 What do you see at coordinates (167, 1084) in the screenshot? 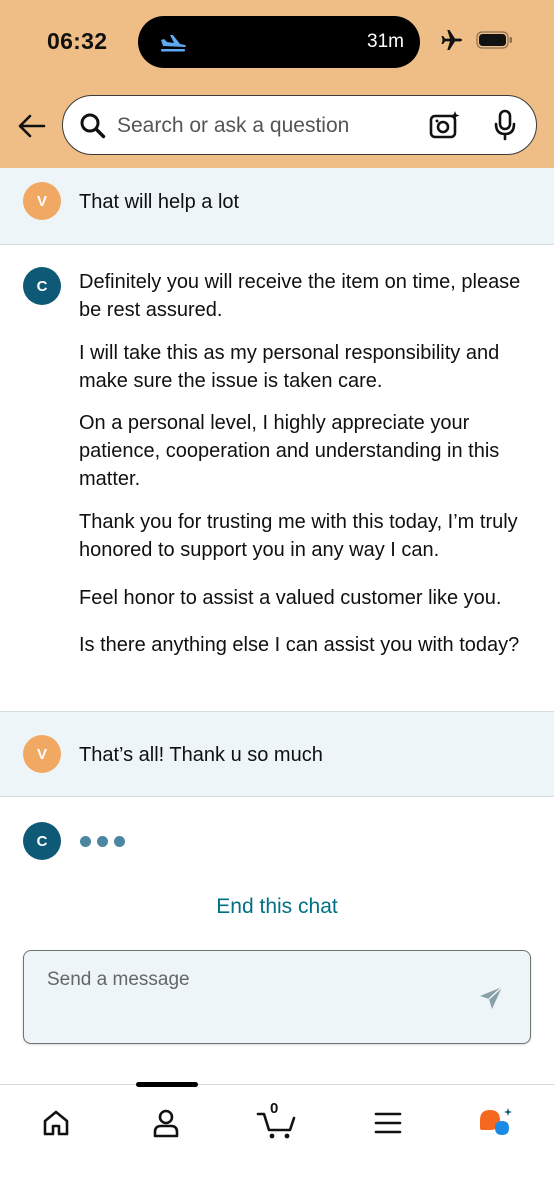
I see `home-indicator` at bounding box center [167, 1084].